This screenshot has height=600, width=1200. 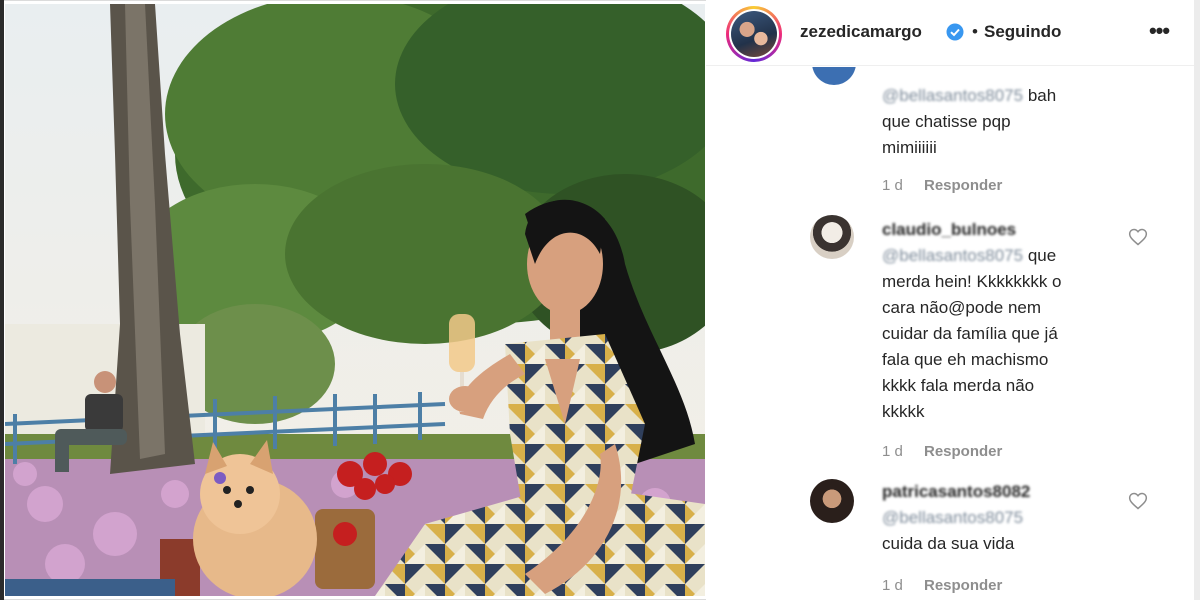 What do you see at coordinates (962, 307) in the screenshot?
I see `comment-line: cara não@pode nem` at bounding box center [962, 307].